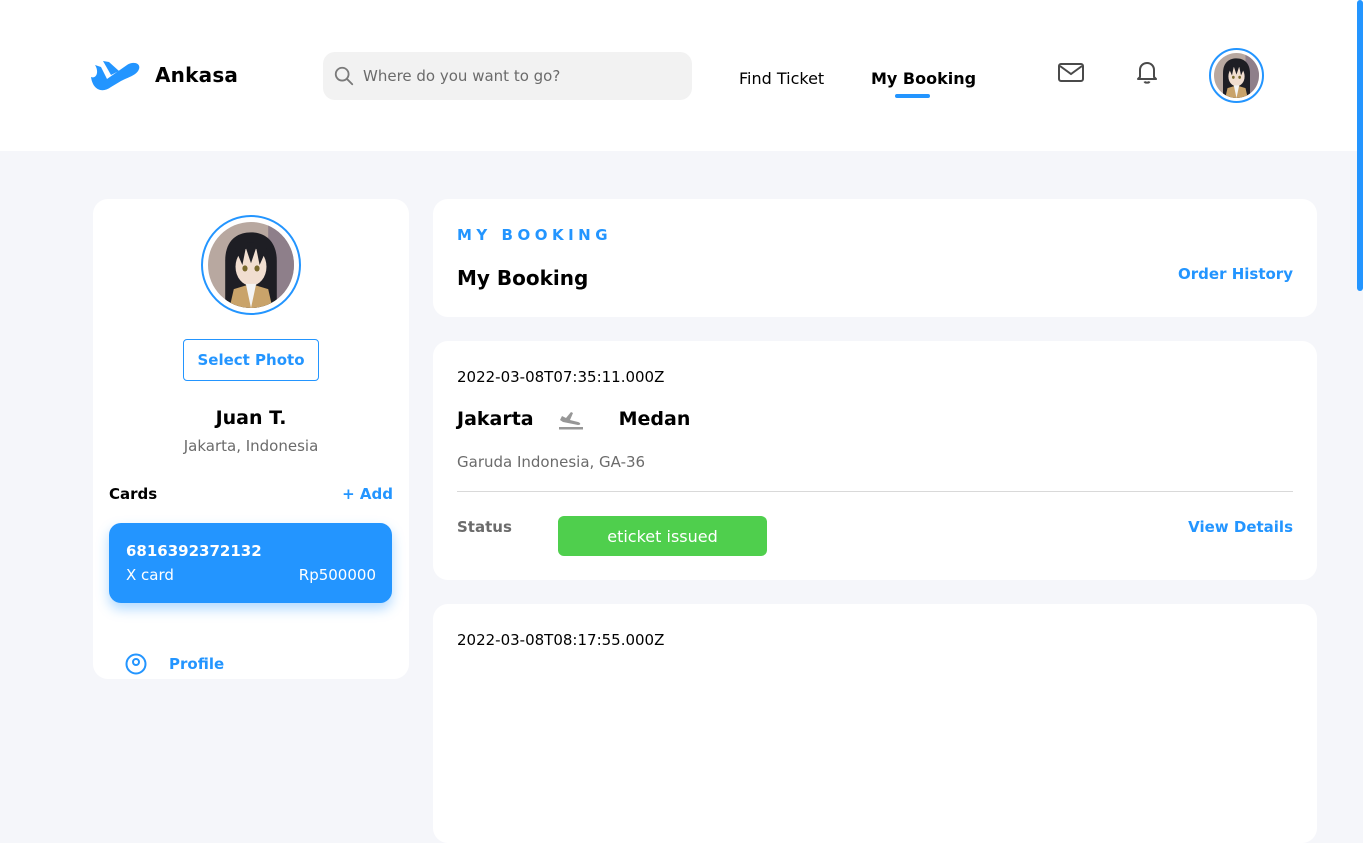  What do you see at coordinates (150, 575) in the screenshot?
I see `card-type: X card` at bounding box center [150, 575].